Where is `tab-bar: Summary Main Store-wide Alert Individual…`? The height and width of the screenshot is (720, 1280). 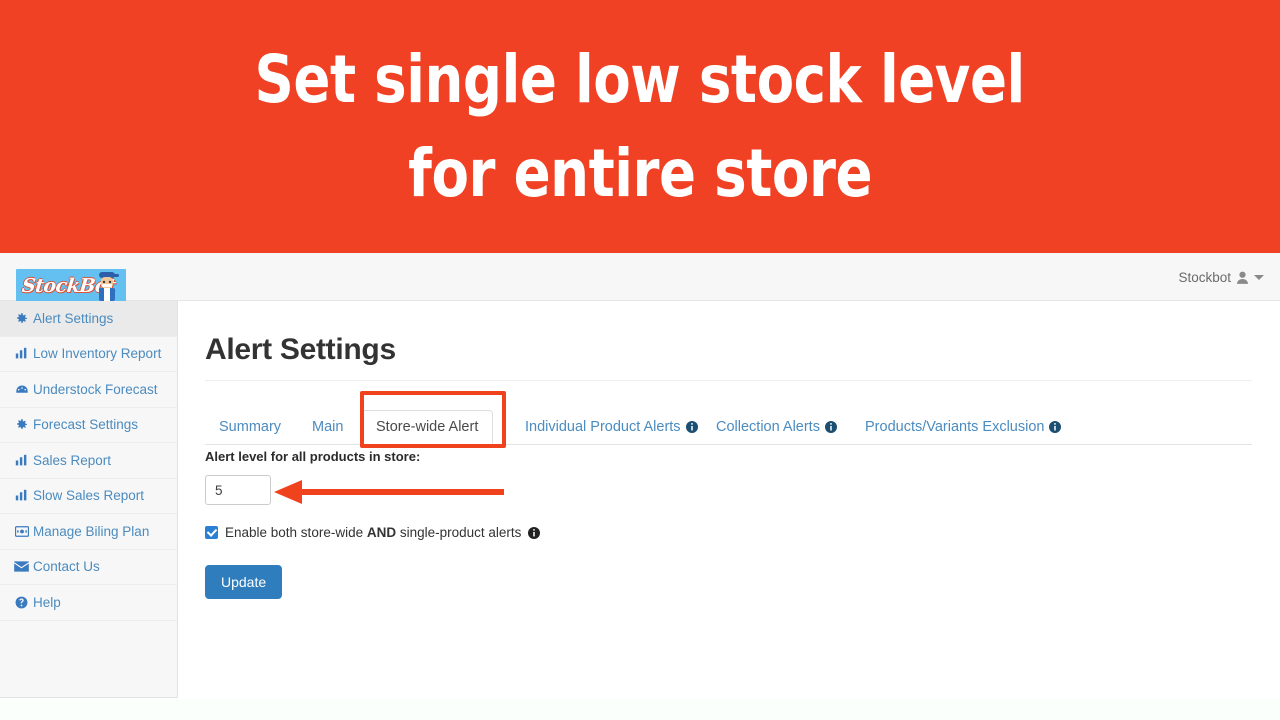
tab-bar: Summary Main Store-wide Alert Individual… is located at coordinates (728, 421).